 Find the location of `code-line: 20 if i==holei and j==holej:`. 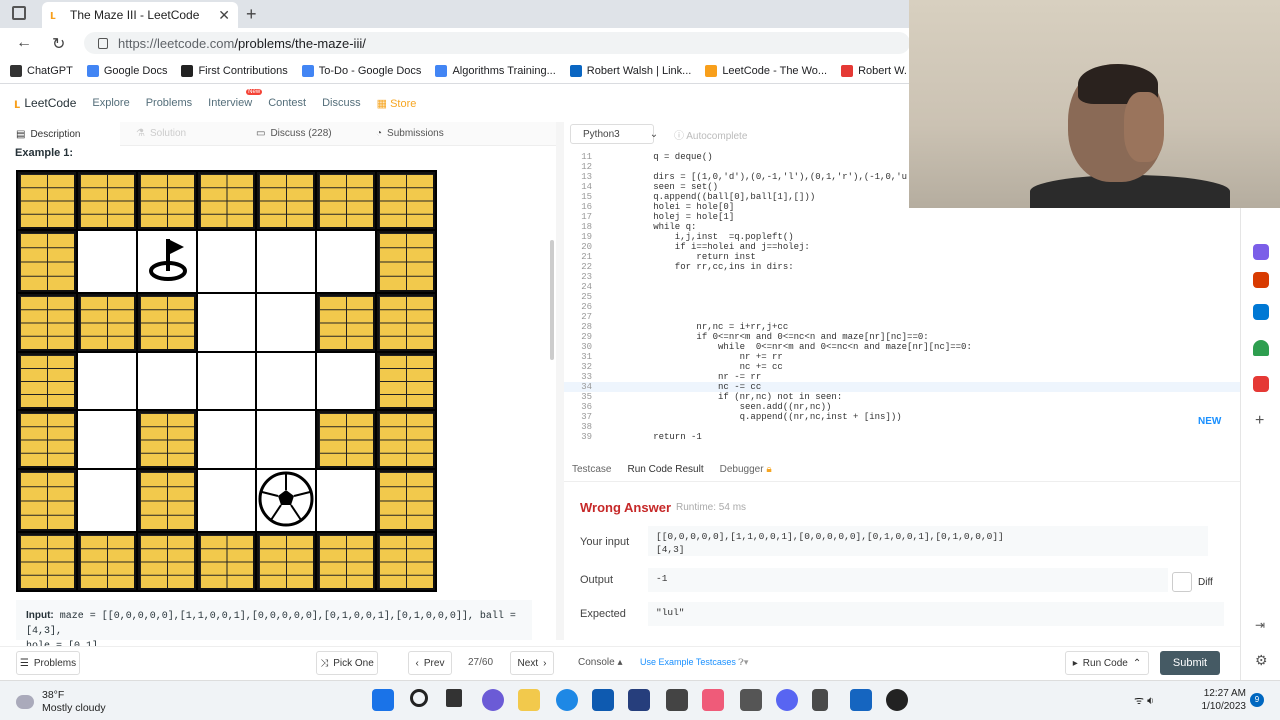

code-line: 20 if i==holei and j==holej: is located at coordinates (902, 247).